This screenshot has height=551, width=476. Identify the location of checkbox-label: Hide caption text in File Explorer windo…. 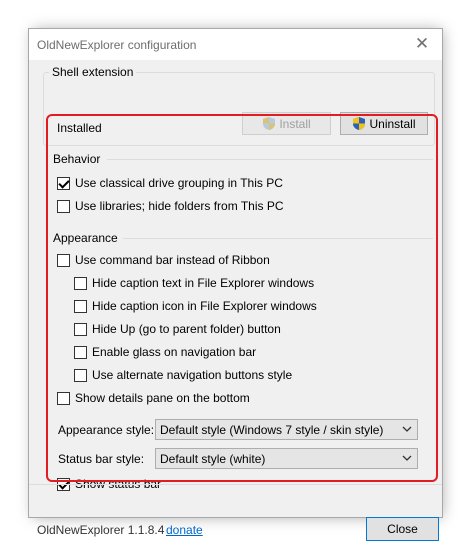
(203, 283).